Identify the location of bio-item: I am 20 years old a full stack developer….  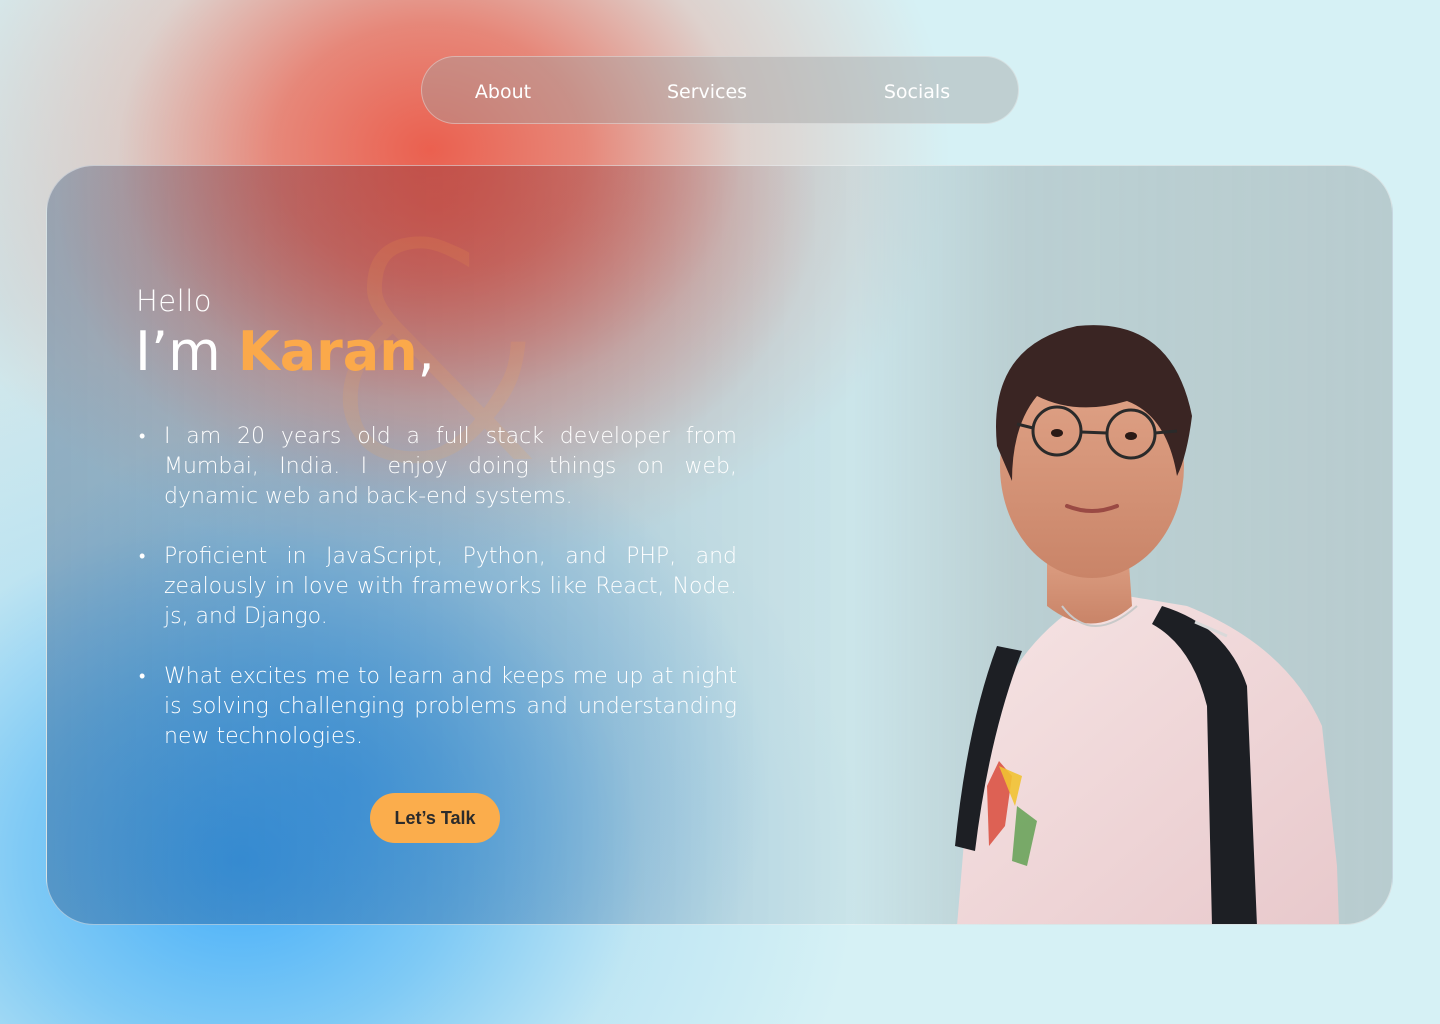
(437, 467).